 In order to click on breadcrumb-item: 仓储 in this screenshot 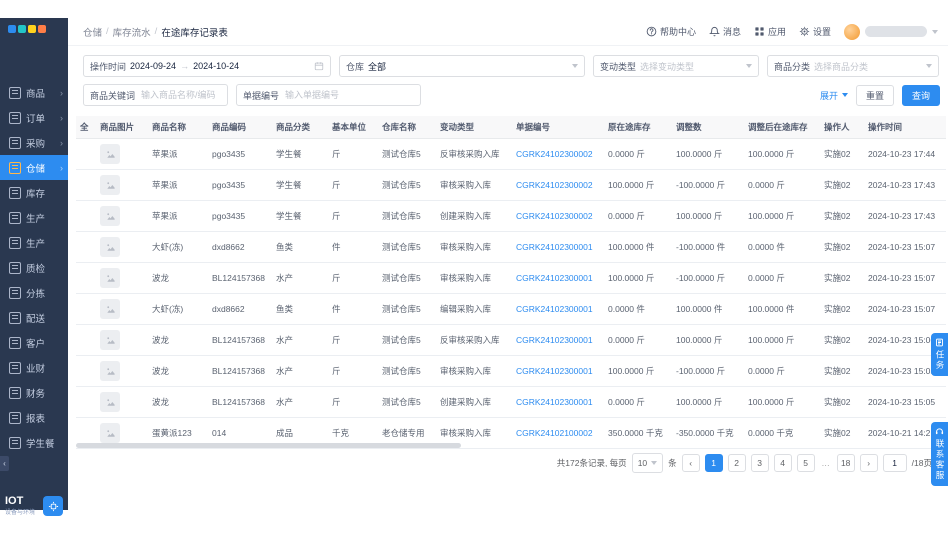, I will do `click(92, 32)`.